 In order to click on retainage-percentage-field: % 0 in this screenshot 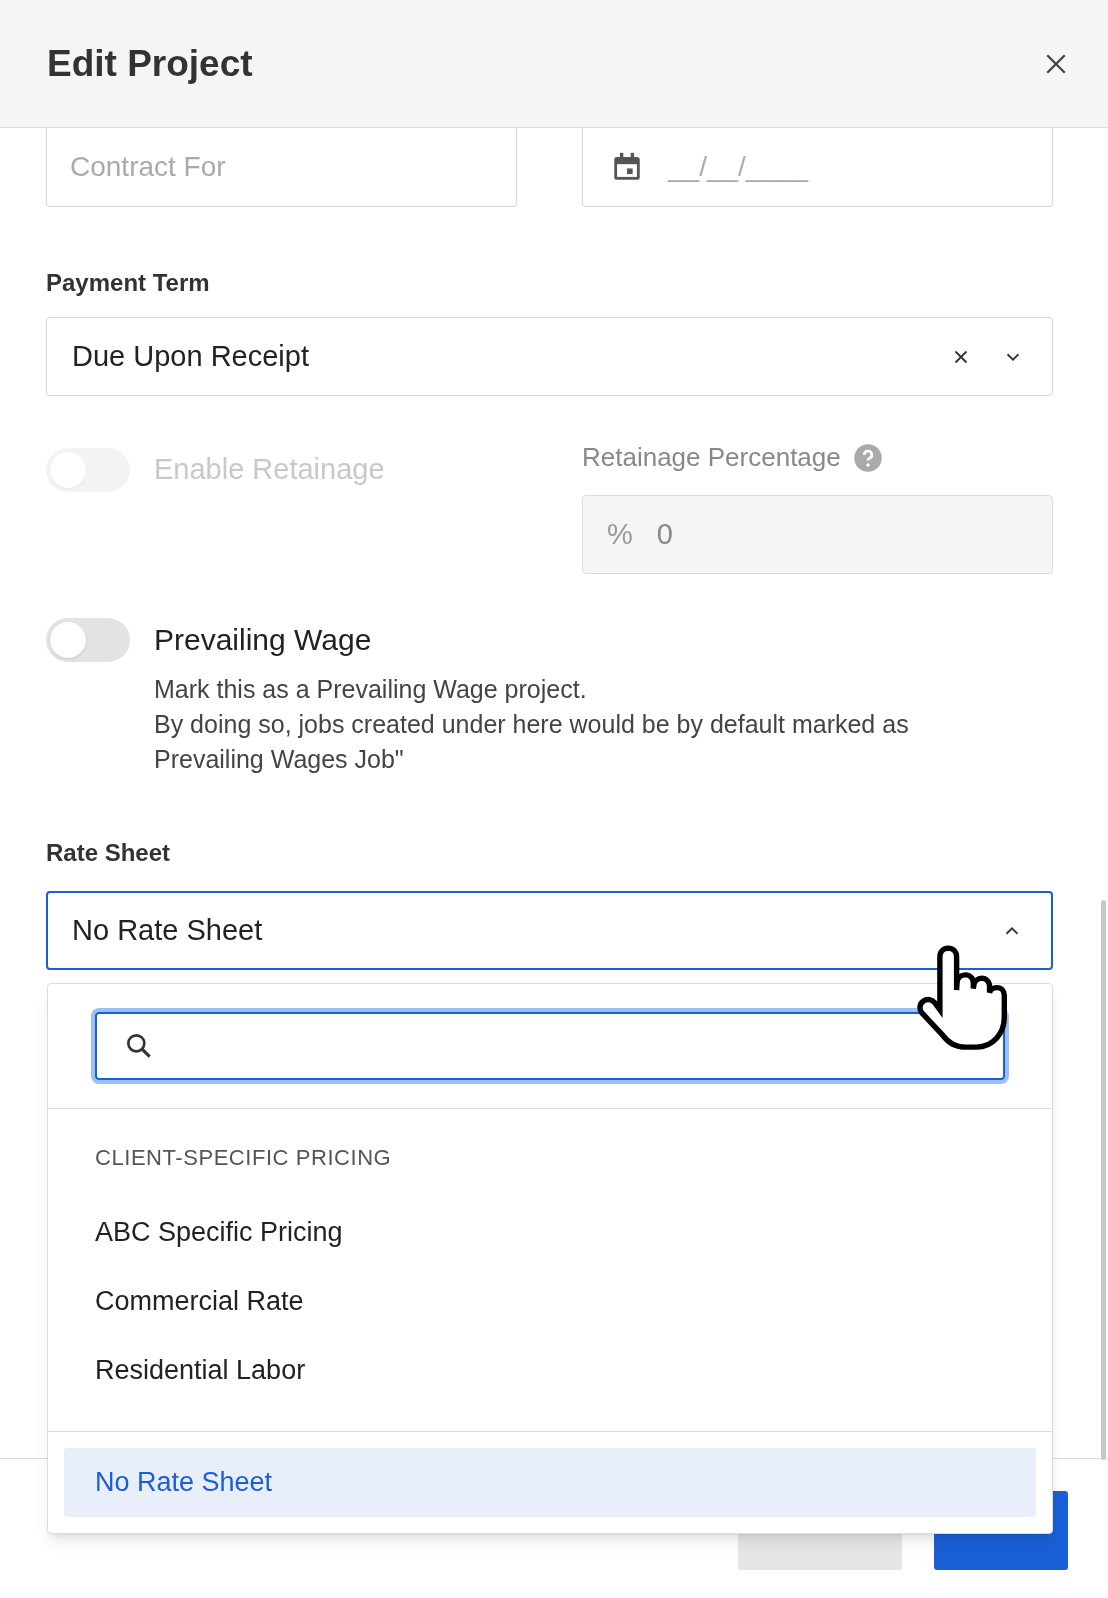, I will do `click(817, 534)`.